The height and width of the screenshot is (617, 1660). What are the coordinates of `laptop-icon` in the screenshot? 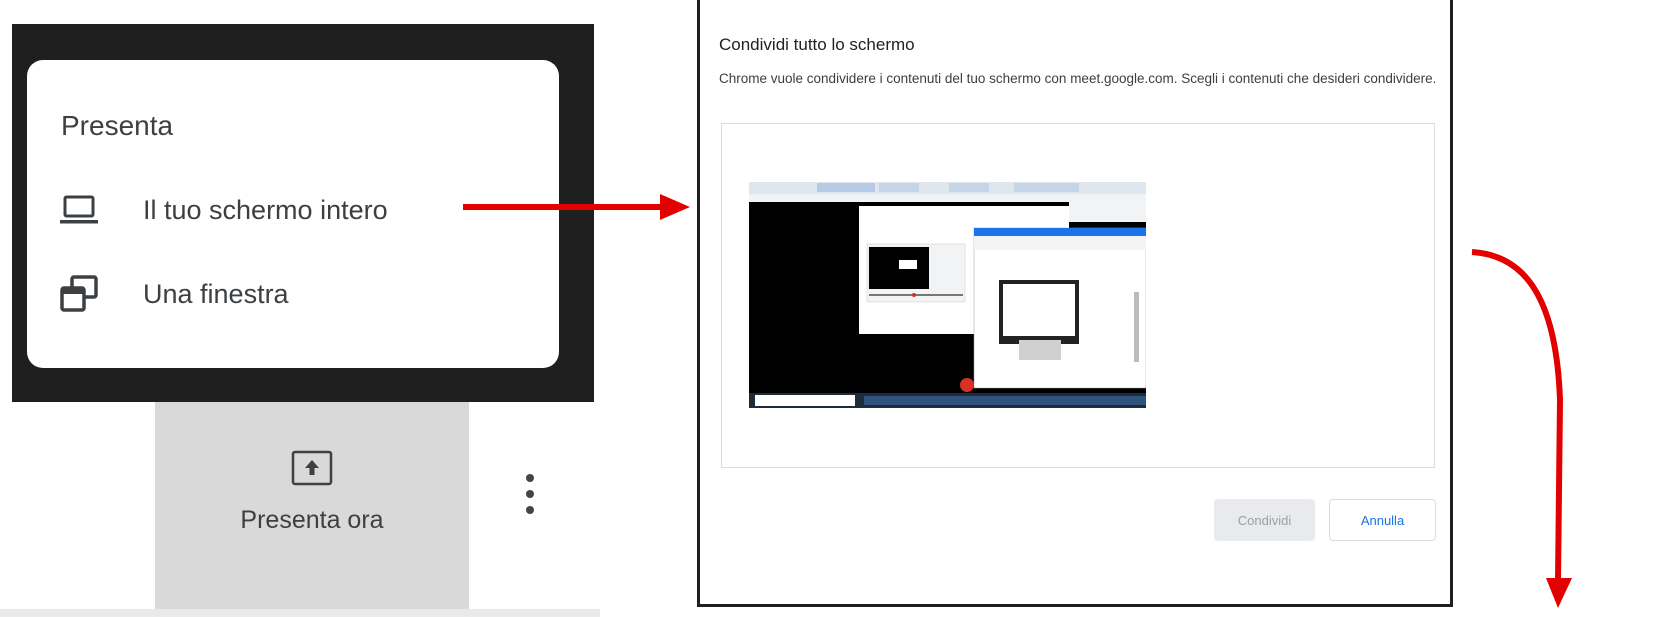 It's located at (79, 210).